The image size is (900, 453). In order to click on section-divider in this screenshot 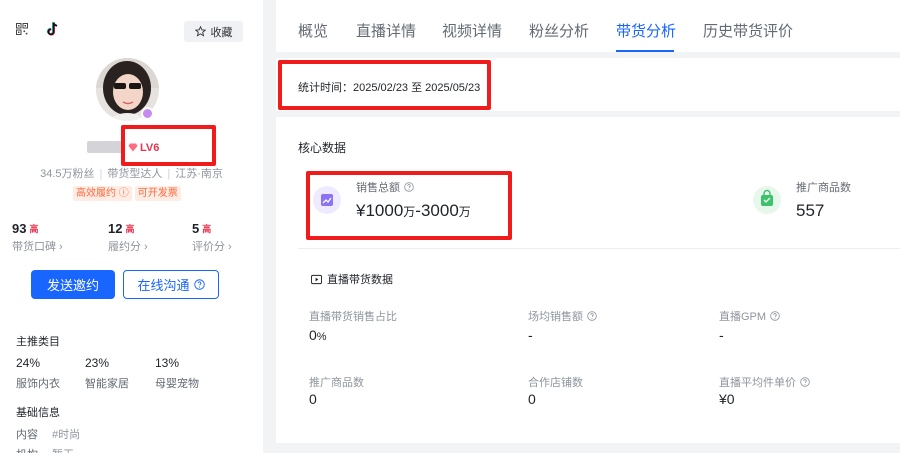, I will do `click(599, 248)`.